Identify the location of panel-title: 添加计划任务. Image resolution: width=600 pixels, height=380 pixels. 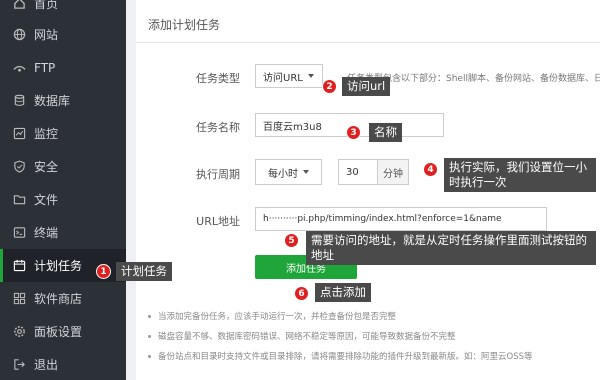
(184, 25).